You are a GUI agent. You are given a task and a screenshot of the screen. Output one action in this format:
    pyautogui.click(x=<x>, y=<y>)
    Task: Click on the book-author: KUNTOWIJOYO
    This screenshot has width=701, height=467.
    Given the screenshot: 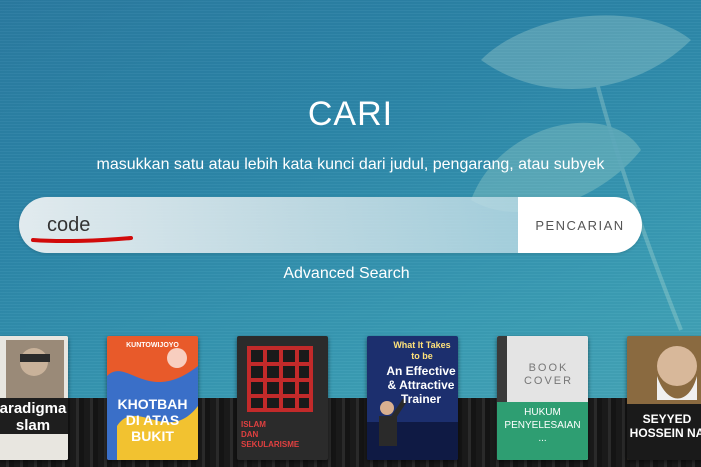 What is the action you would take?
    pyautogui.click(x=152, y=345)
    